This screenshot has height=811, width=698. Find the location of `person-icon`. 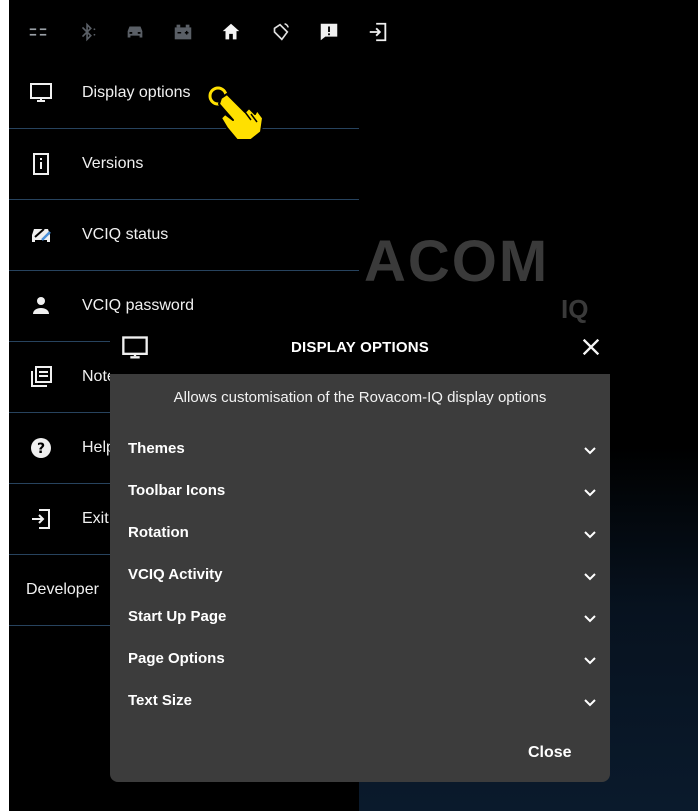

person-icon is located at coordinates (41, 306).